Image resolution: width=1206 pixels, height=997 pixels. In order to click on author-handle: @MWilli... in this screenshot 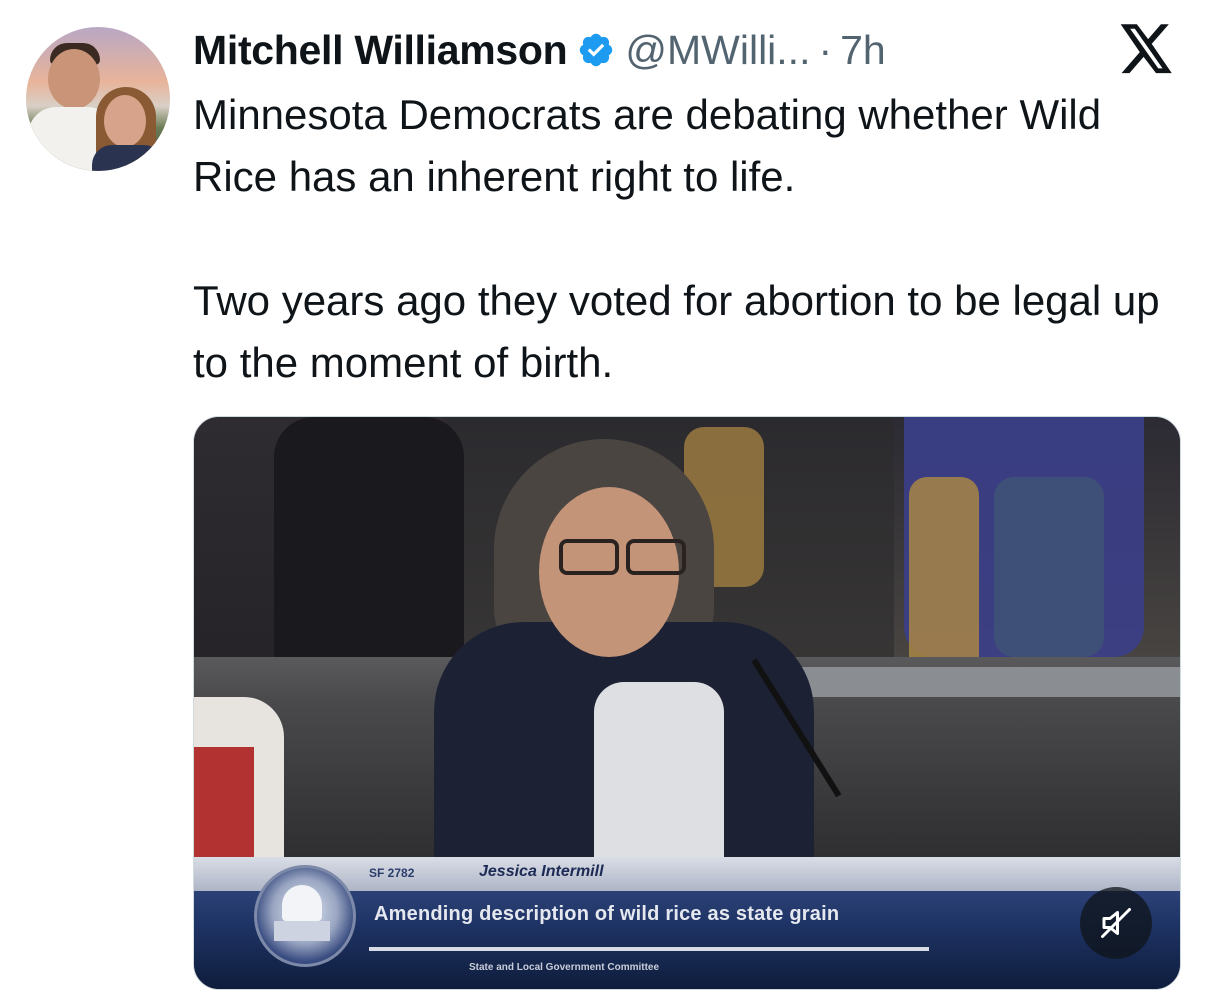, I will do `click(717, 50)`.